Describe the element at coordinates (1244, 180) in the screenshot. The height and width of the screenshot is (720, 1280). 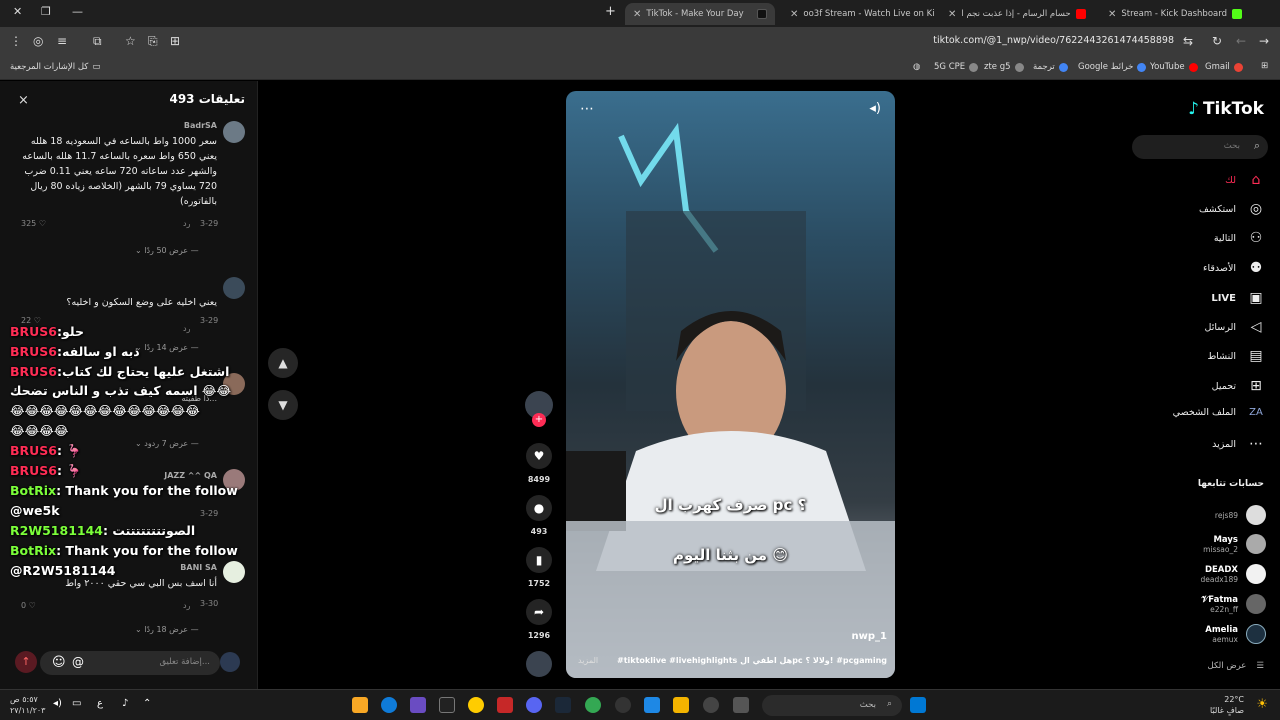
I see `nav-for-you: ⌂ لك` at that location.